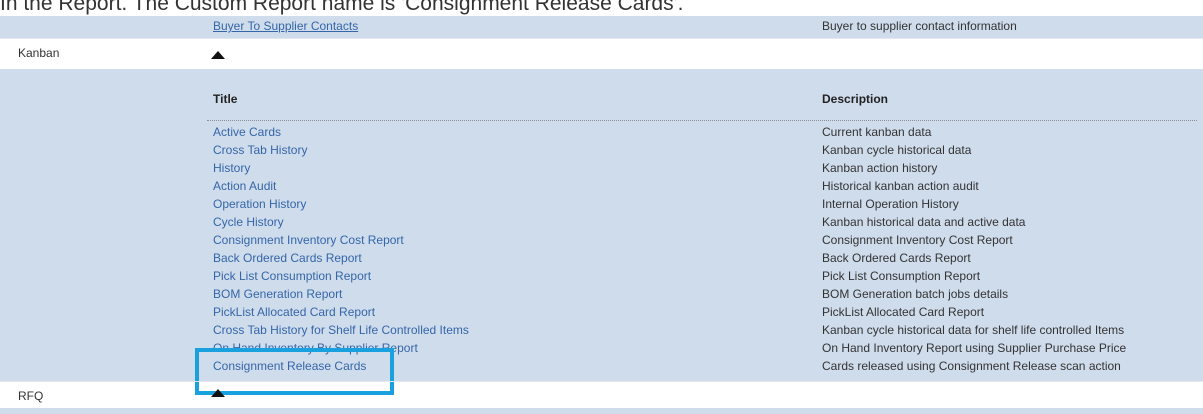 This screenshot has width=1203, height=414. Describe the element at coordinates (341, 132) in the screenshot. I see `report-title-link: Active Cards` at that location.